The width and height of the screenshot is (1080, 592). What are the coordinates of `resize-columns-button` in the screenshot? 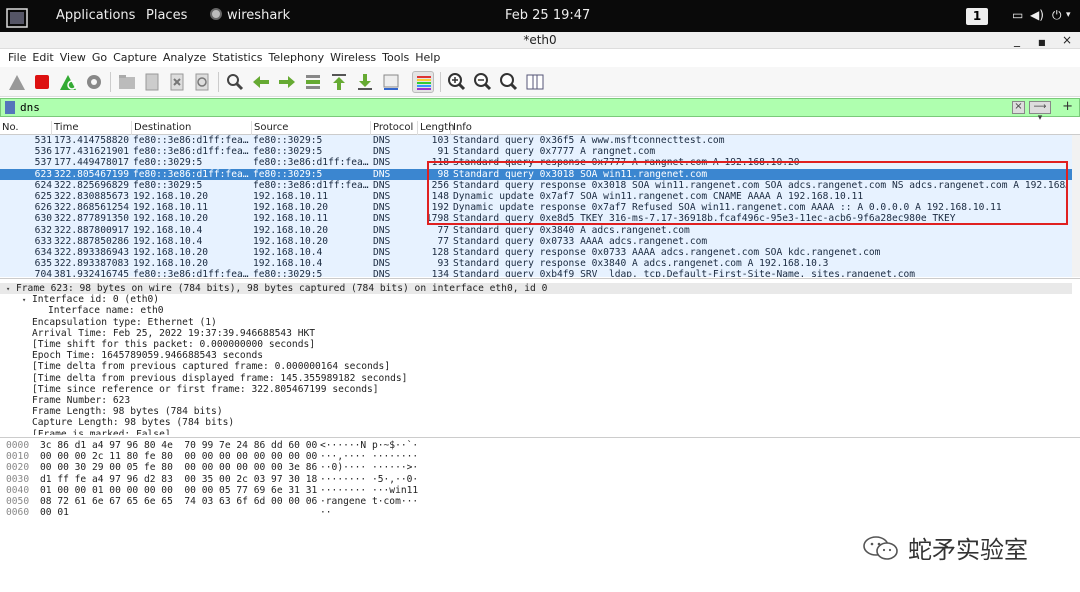 It's located at (535, 82).